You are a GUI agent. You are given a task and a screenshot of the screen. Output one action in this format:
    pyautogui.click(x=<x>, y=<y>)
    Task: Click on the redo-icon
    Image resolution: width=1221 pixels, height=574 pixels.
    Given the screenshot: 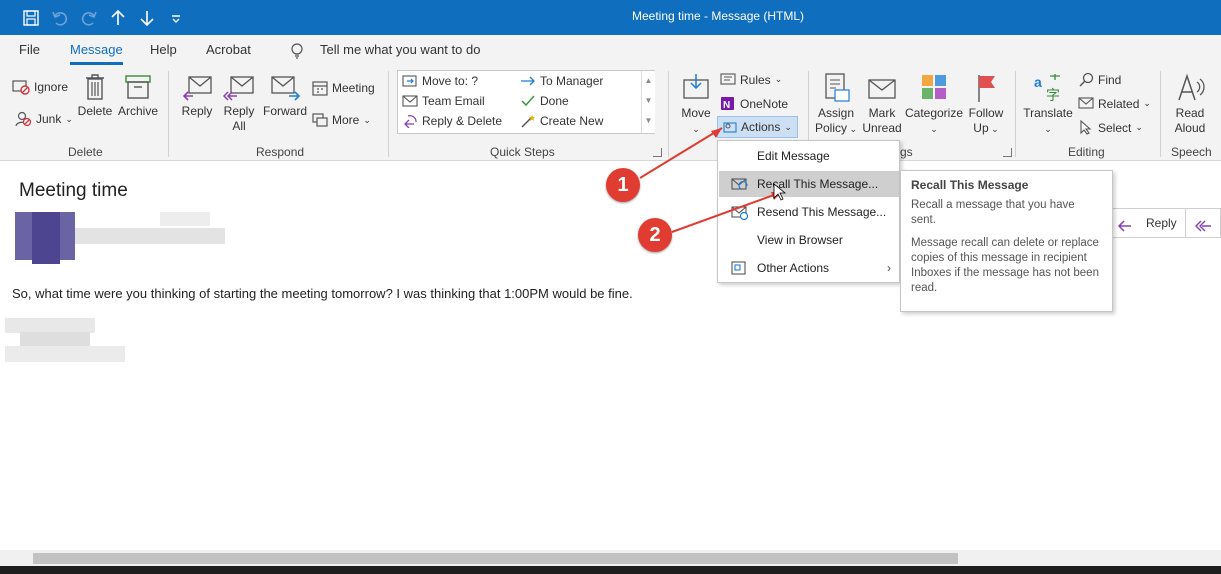 What is the action you would take?
    pyautogui.click(x=89, y=18)
    